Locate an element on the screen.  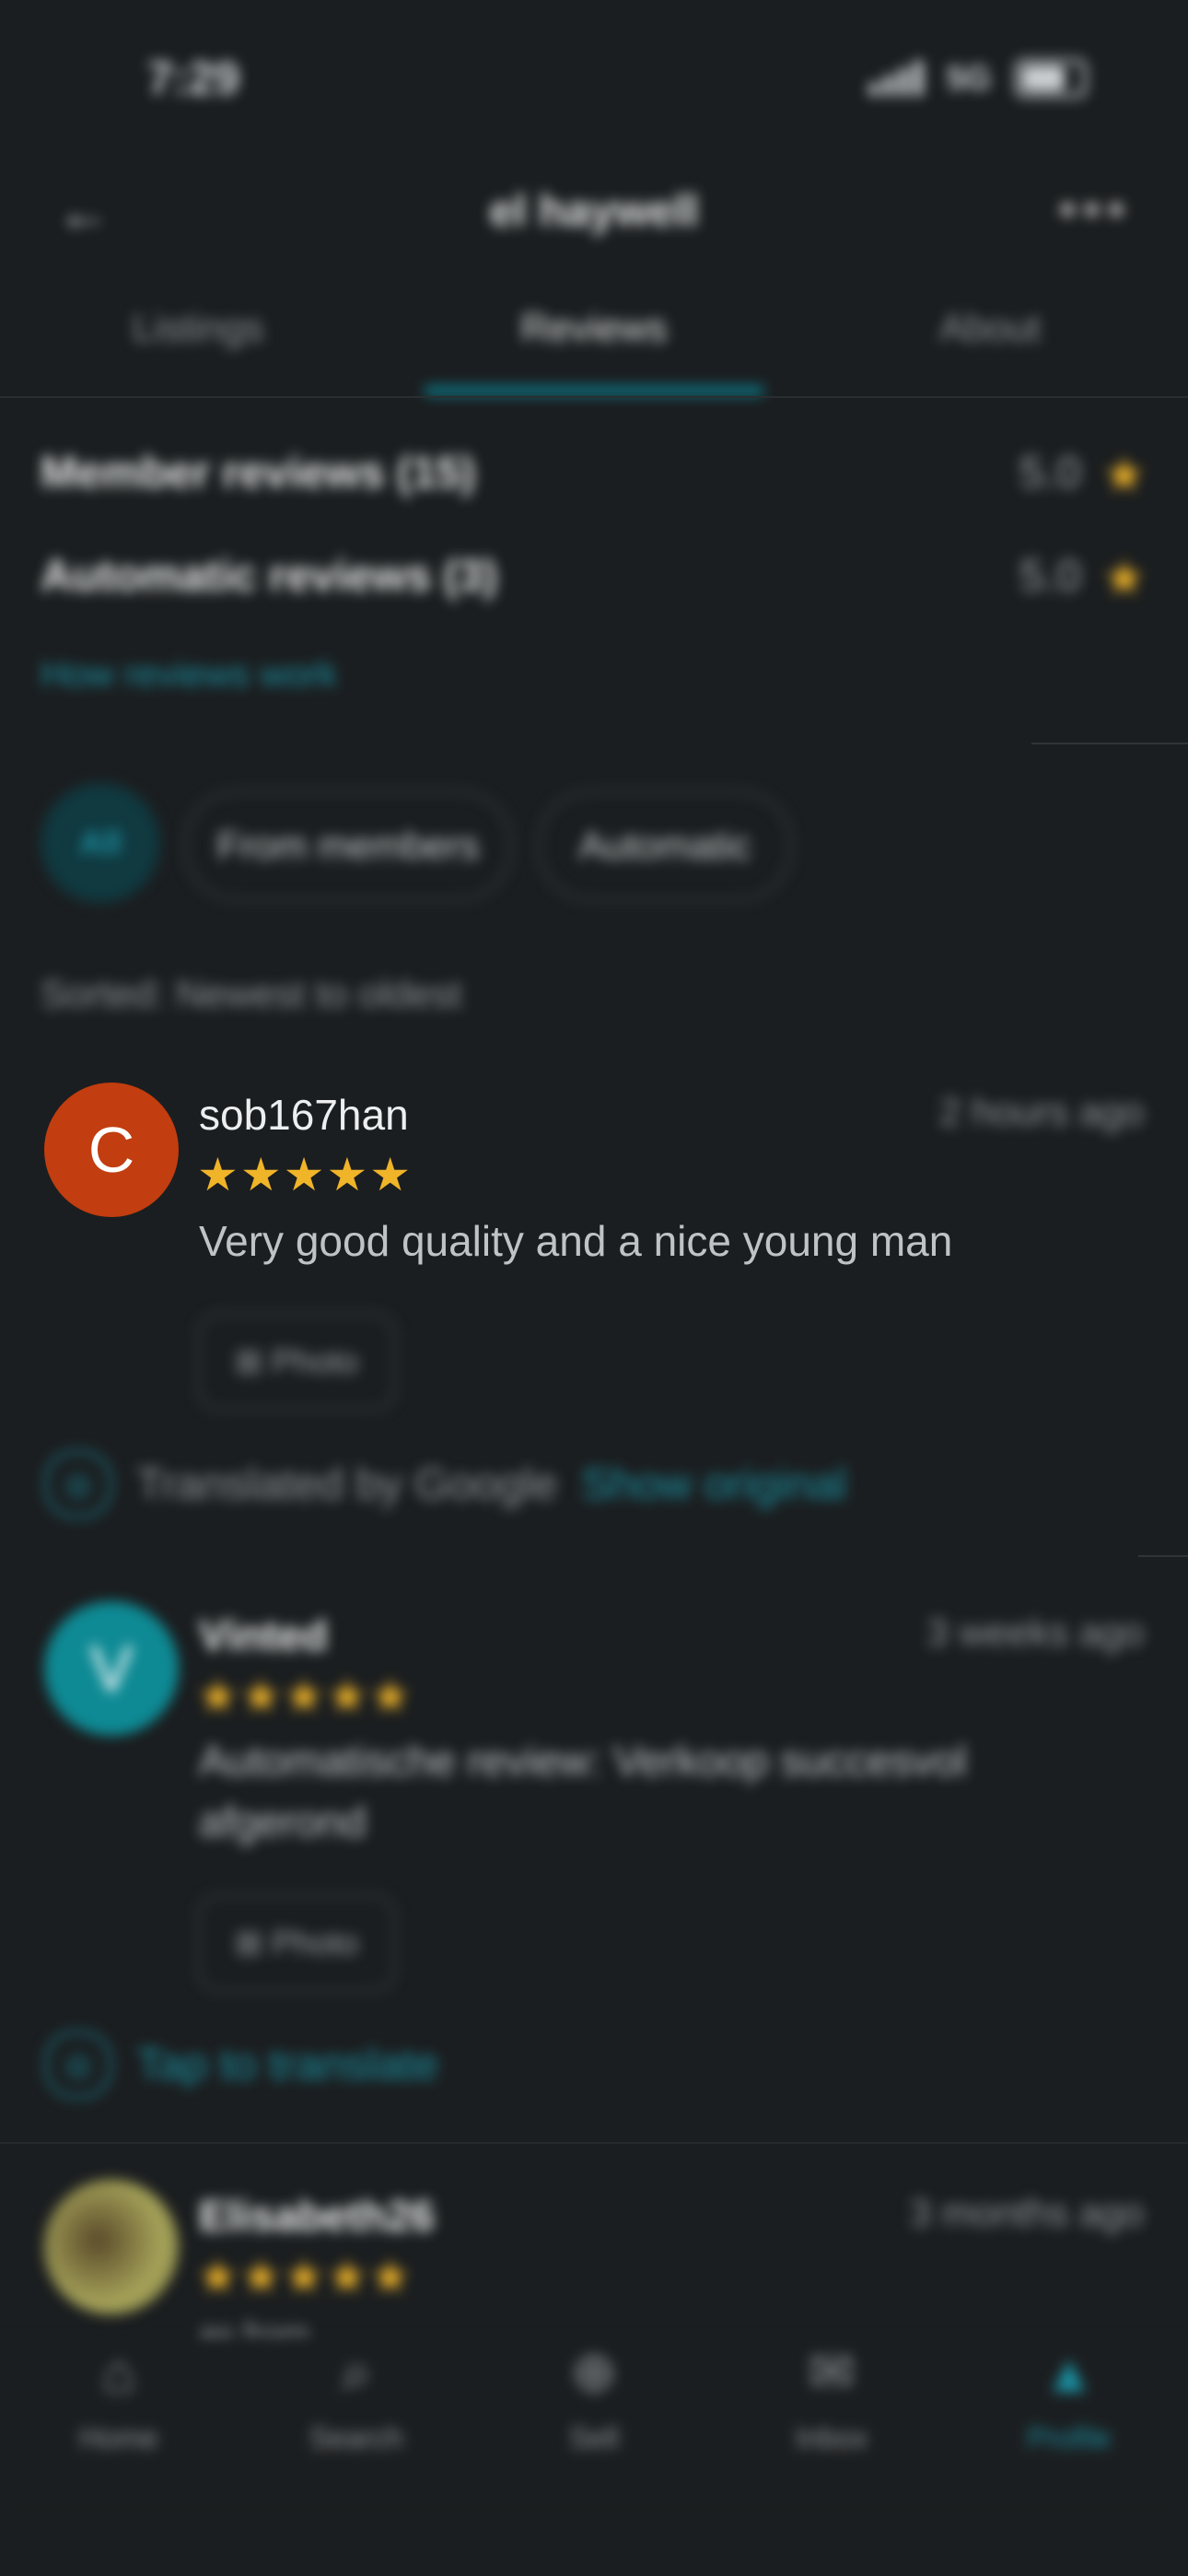
more-options-icon: ••• is located at coordinates (1094, 209).